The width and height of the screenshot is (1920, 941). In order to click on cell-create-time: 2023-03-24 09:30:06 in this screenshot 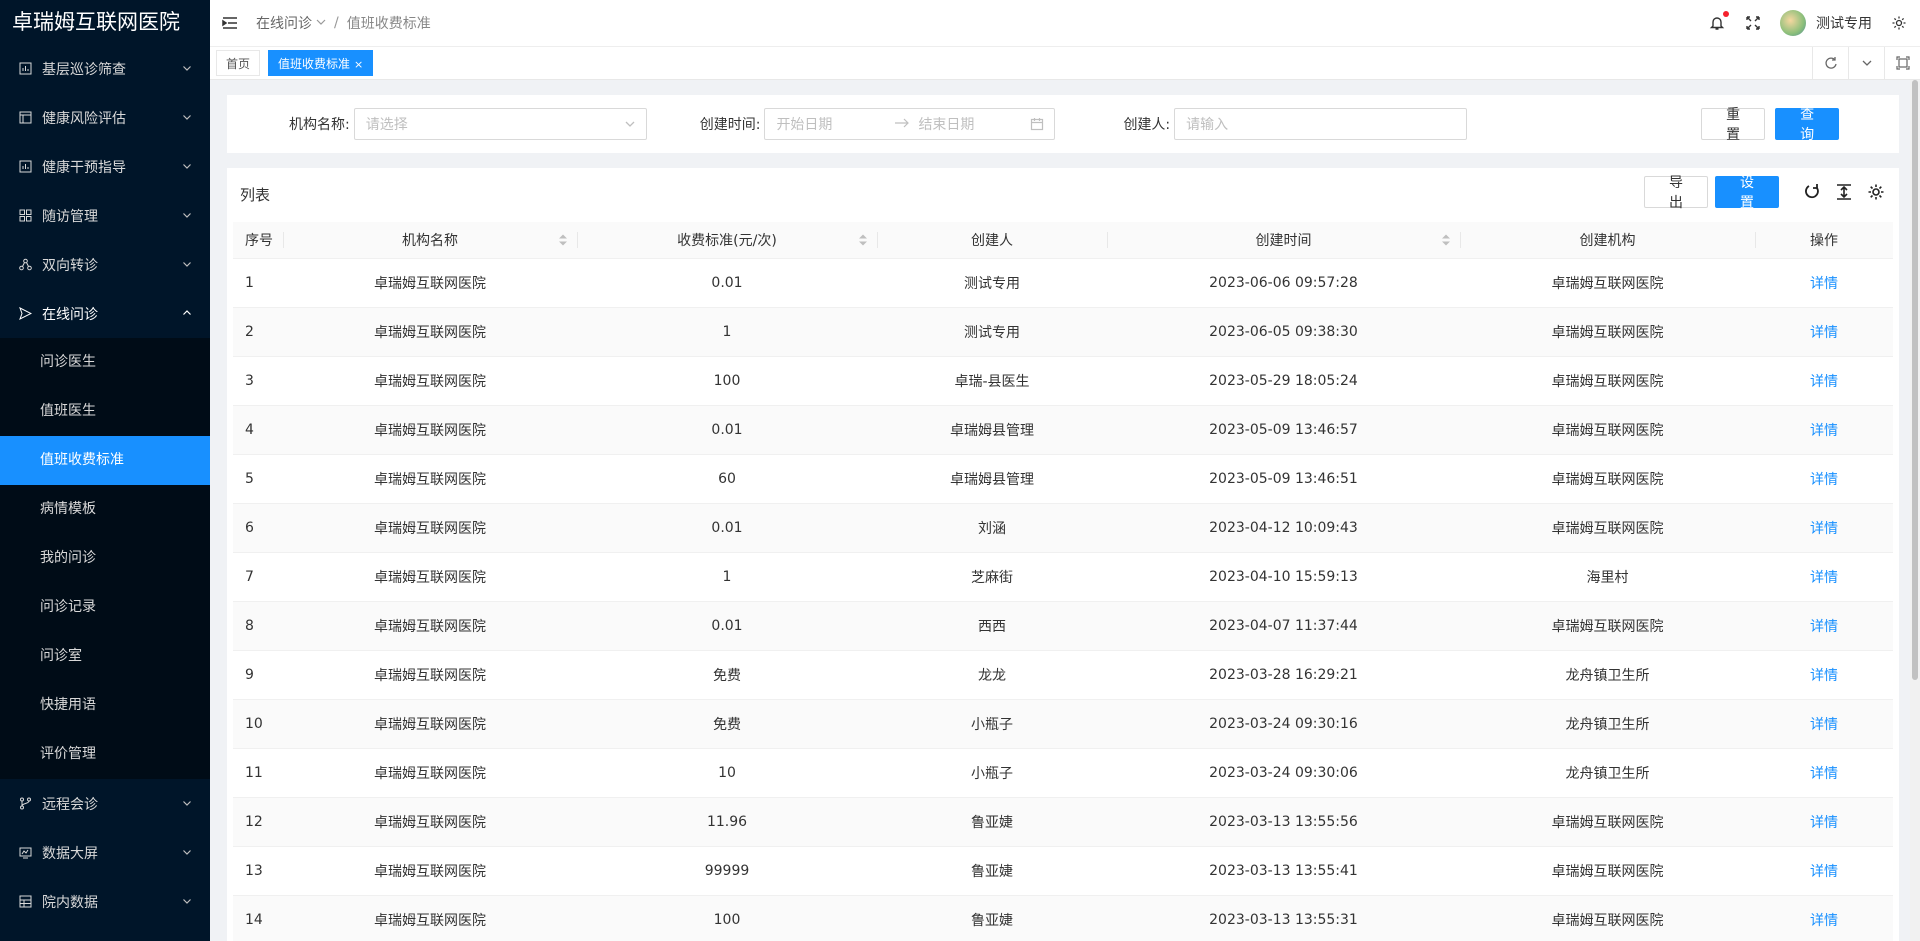, I will do `click(1283, 773)`.